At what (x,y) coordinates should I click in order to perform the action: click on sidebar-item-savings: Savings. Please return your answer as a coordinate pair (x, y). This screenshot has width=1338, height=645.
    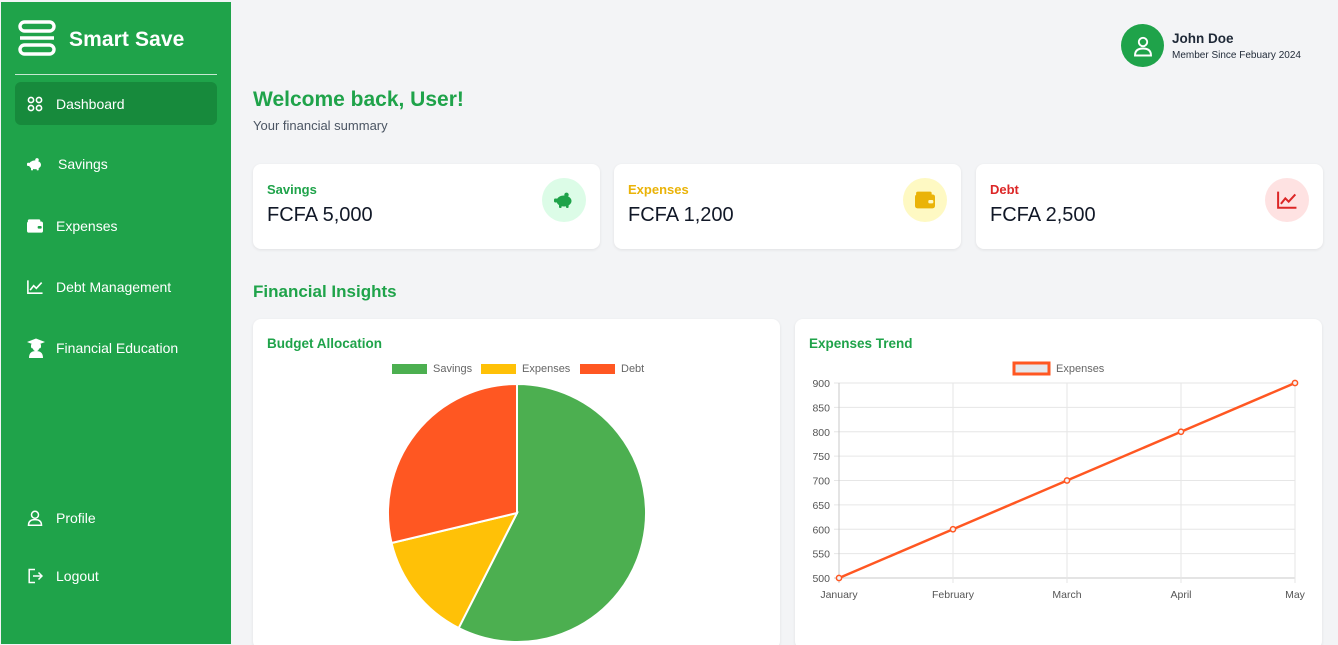
    Looking at the image, I should click on (116, 163).